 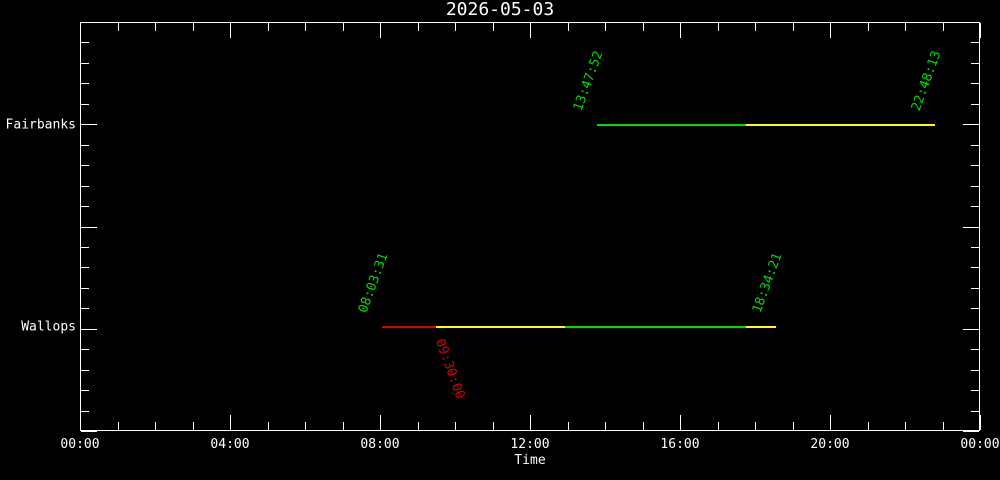 I want to click on x-tick-label: 16:00, so click(x=680, y=444).